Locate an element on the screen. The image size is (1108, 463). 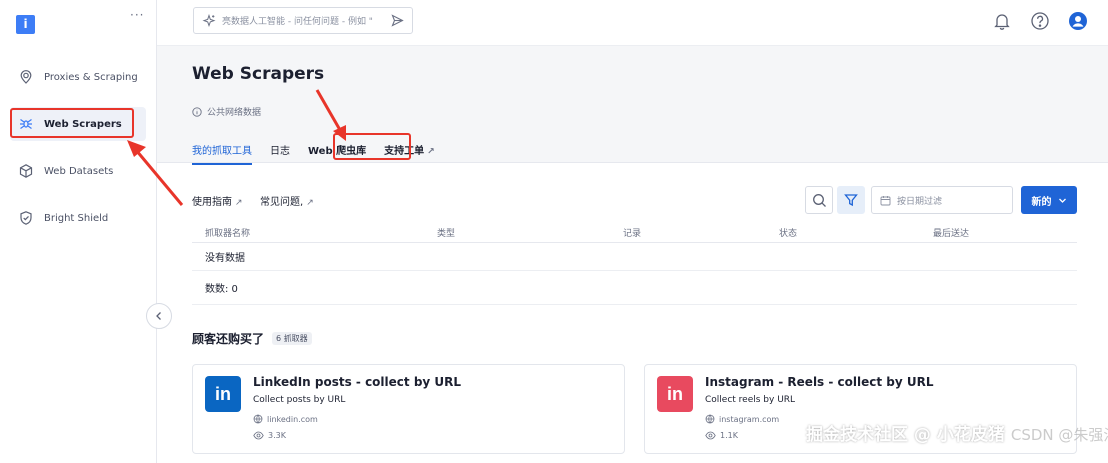
date-filter-input: 按日期过滤 is located at coordinates (942, 200).